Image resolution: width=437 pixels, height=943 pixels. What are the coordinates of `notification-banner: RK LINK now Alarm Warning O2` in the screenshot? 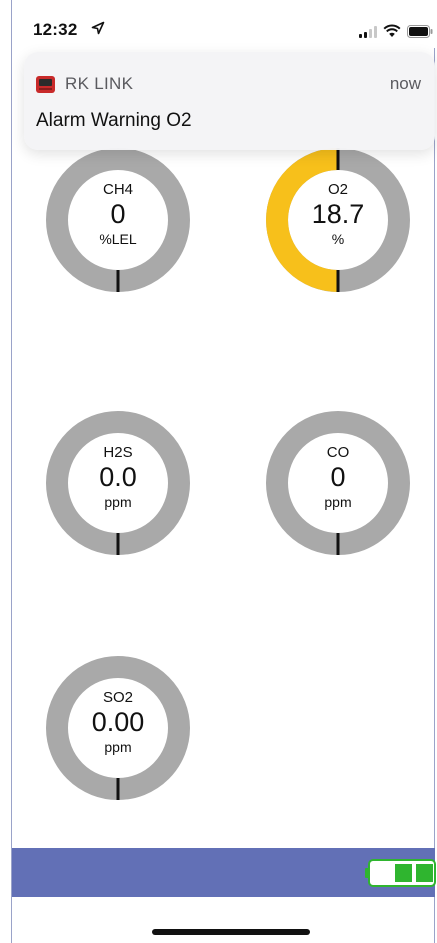 It's located at (229, 101).